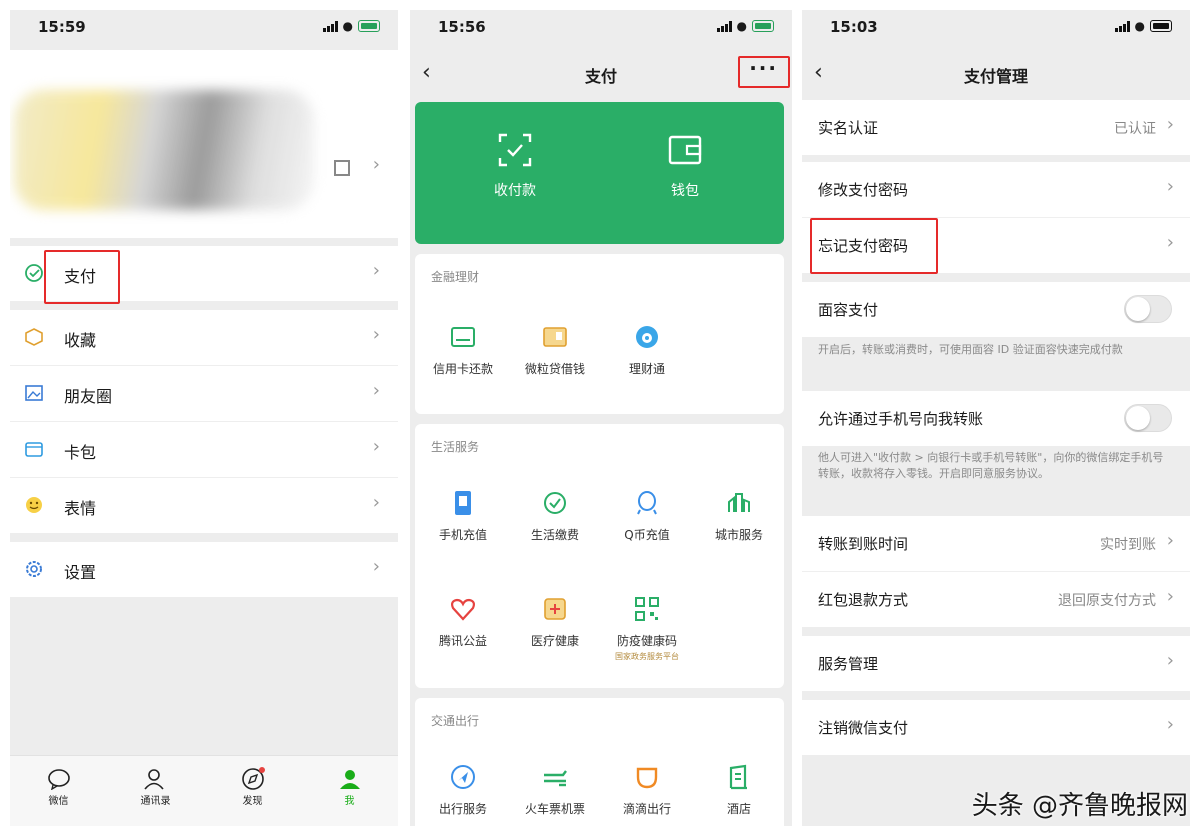  Describe the element at coordinates (647, 503) in the screenshot. I see `qcoin-icon` at that location.